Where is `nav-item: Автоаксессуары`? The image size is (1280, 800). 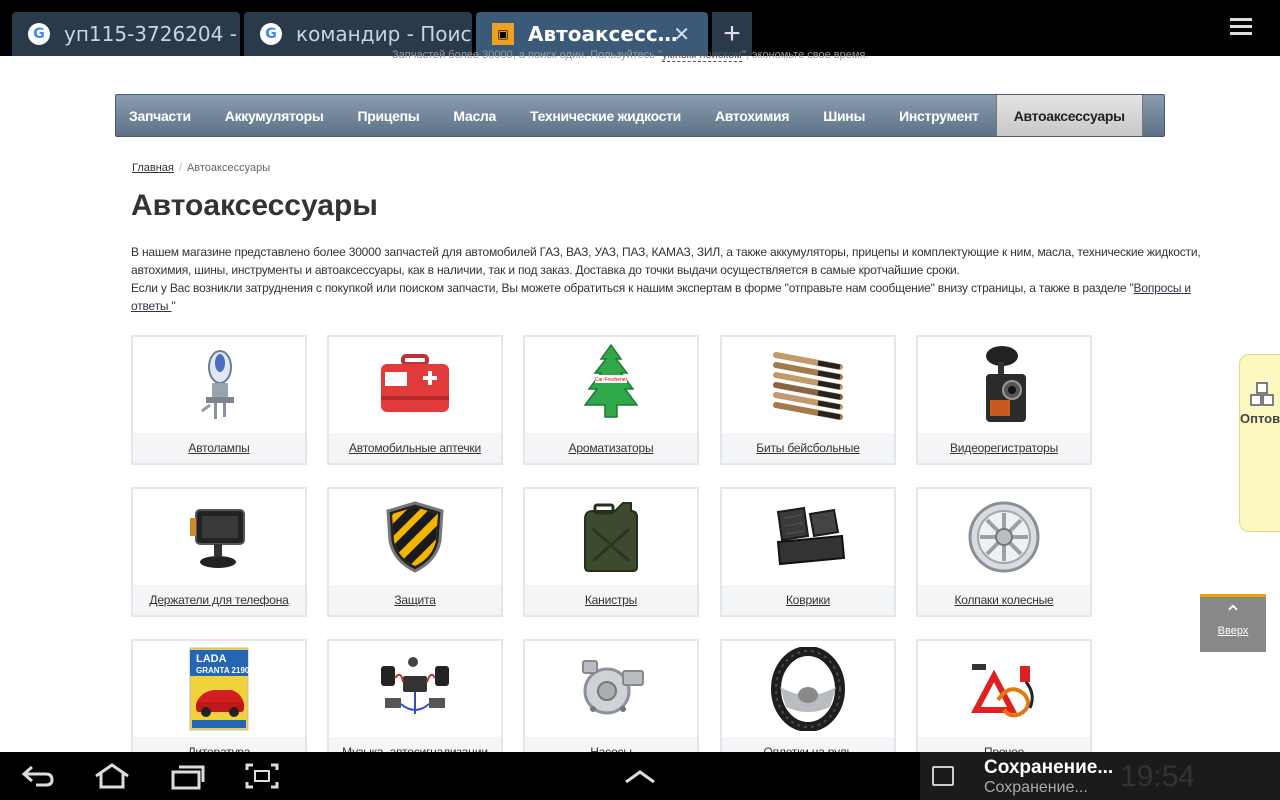
nav-item: Автоаксессуары is located at coordinates (1069, 115).